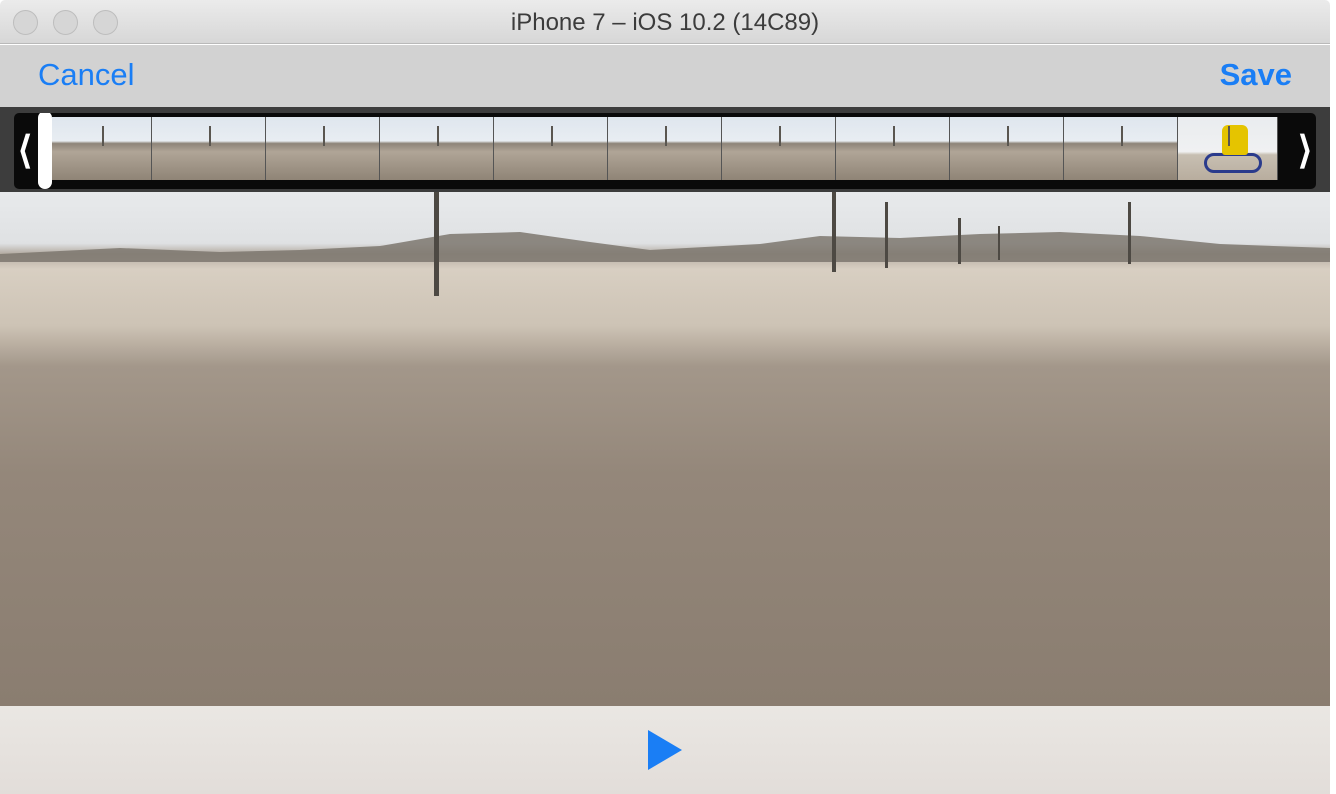  I want to click on trim-end-handle: ⟩, so click(1305, 151).